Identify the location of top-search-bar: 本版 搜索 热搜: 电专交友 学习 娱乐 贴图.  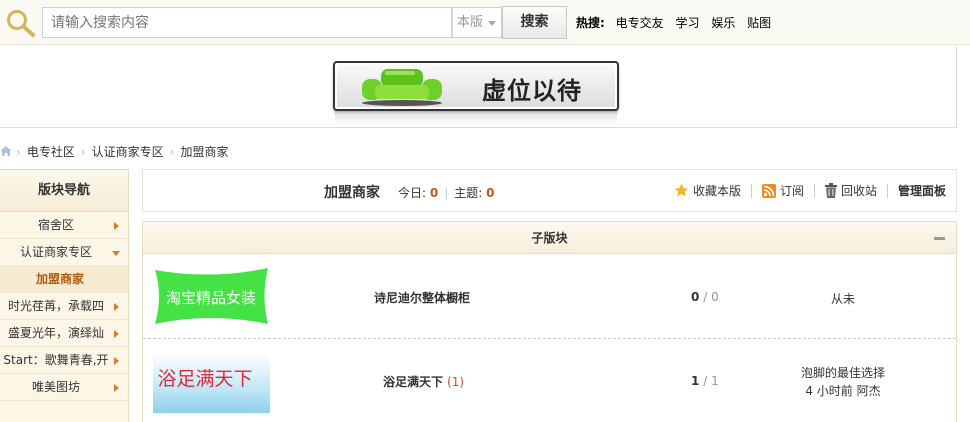
(485, 22).